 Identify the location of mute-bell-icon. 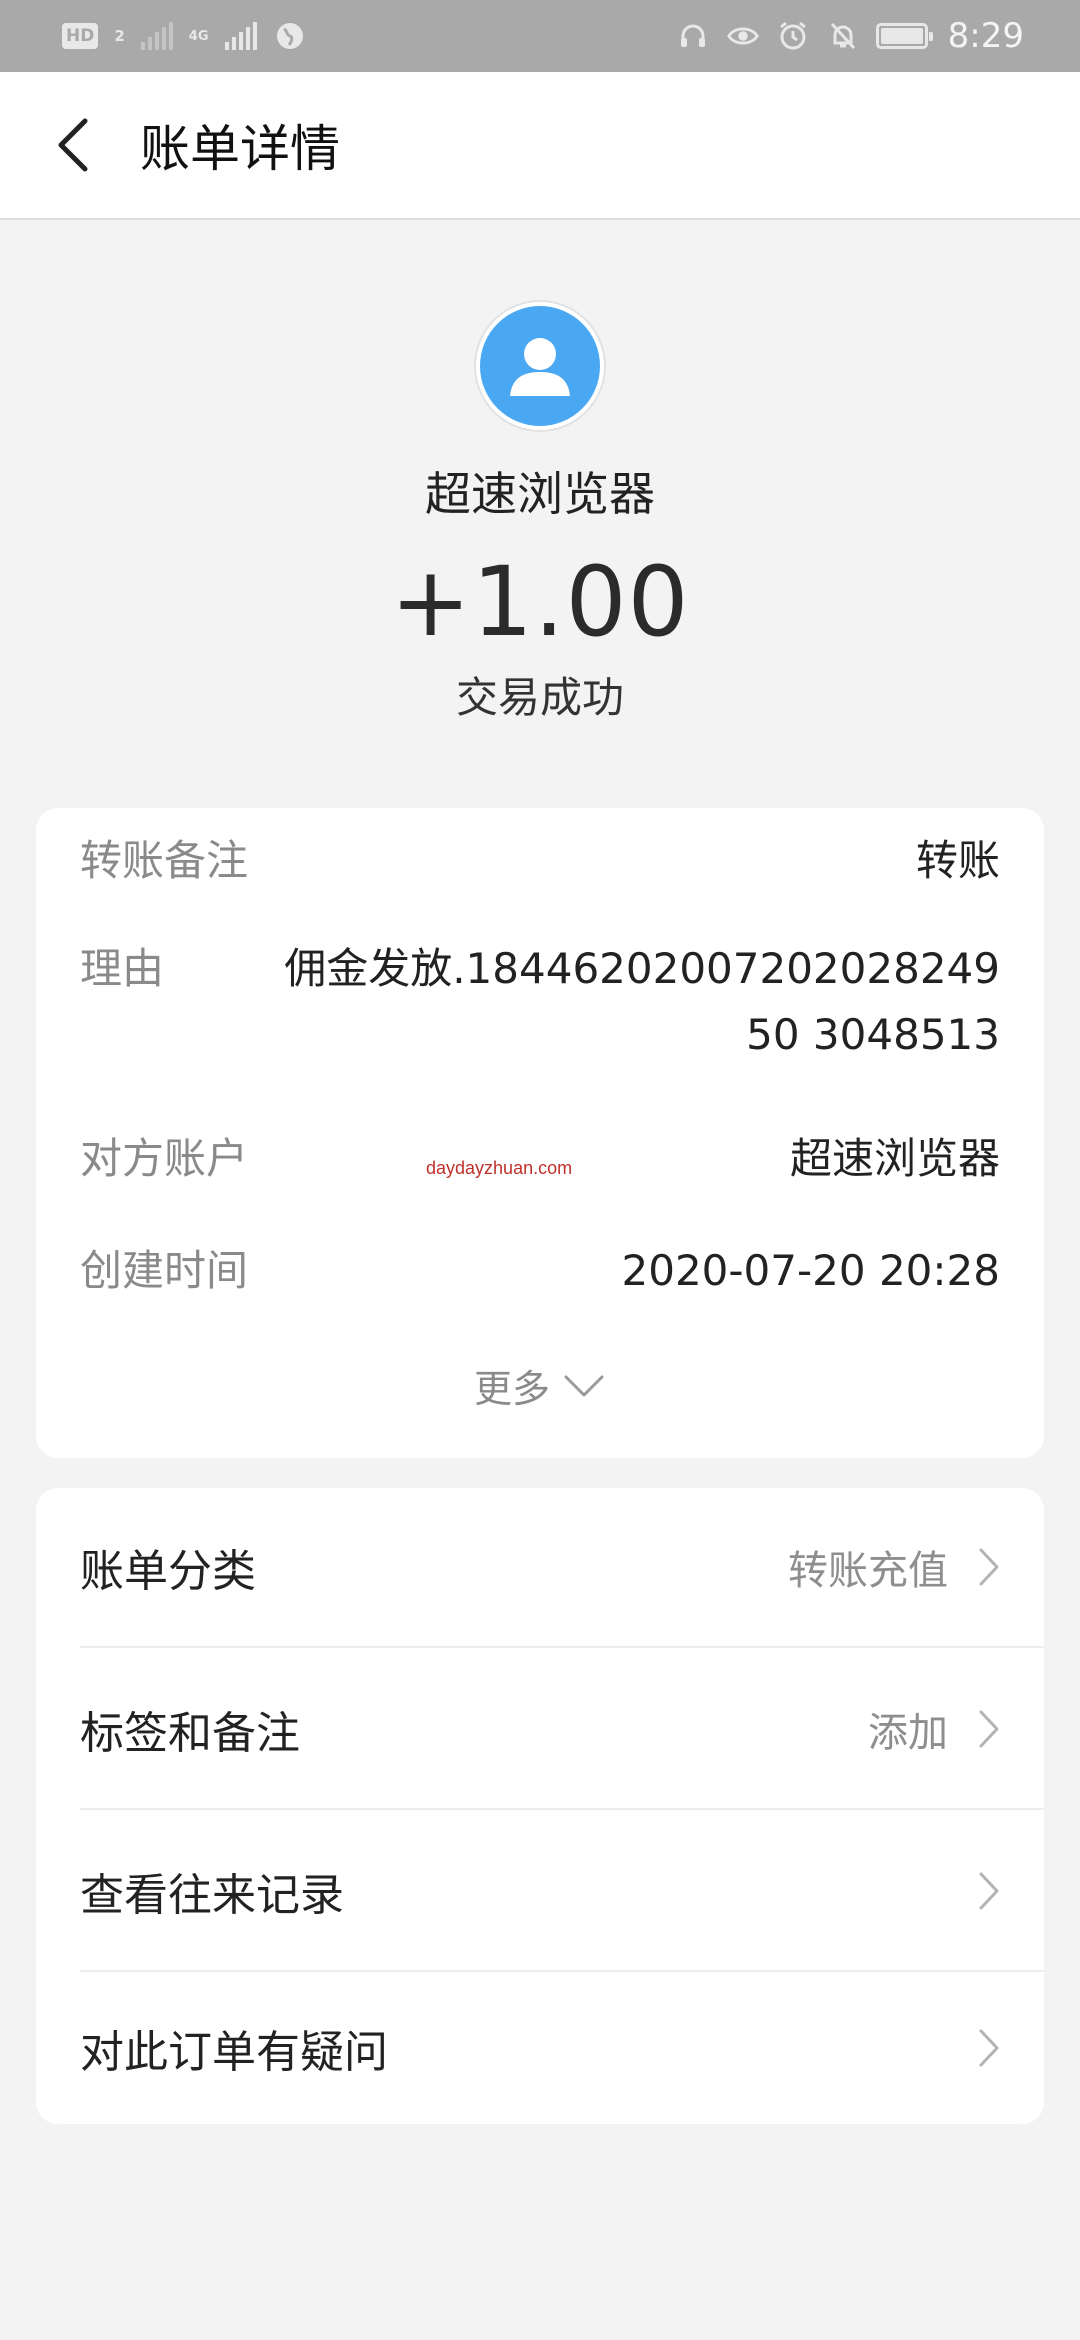
(843, 36).